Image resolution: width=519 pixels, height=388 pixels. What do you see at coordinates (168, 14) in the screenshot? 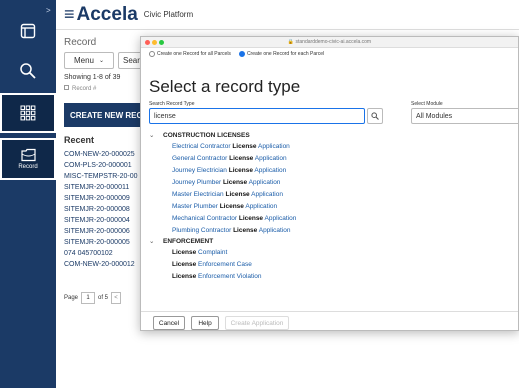
I see `product-name: Civic Platform` at bounding box center [168, 14].